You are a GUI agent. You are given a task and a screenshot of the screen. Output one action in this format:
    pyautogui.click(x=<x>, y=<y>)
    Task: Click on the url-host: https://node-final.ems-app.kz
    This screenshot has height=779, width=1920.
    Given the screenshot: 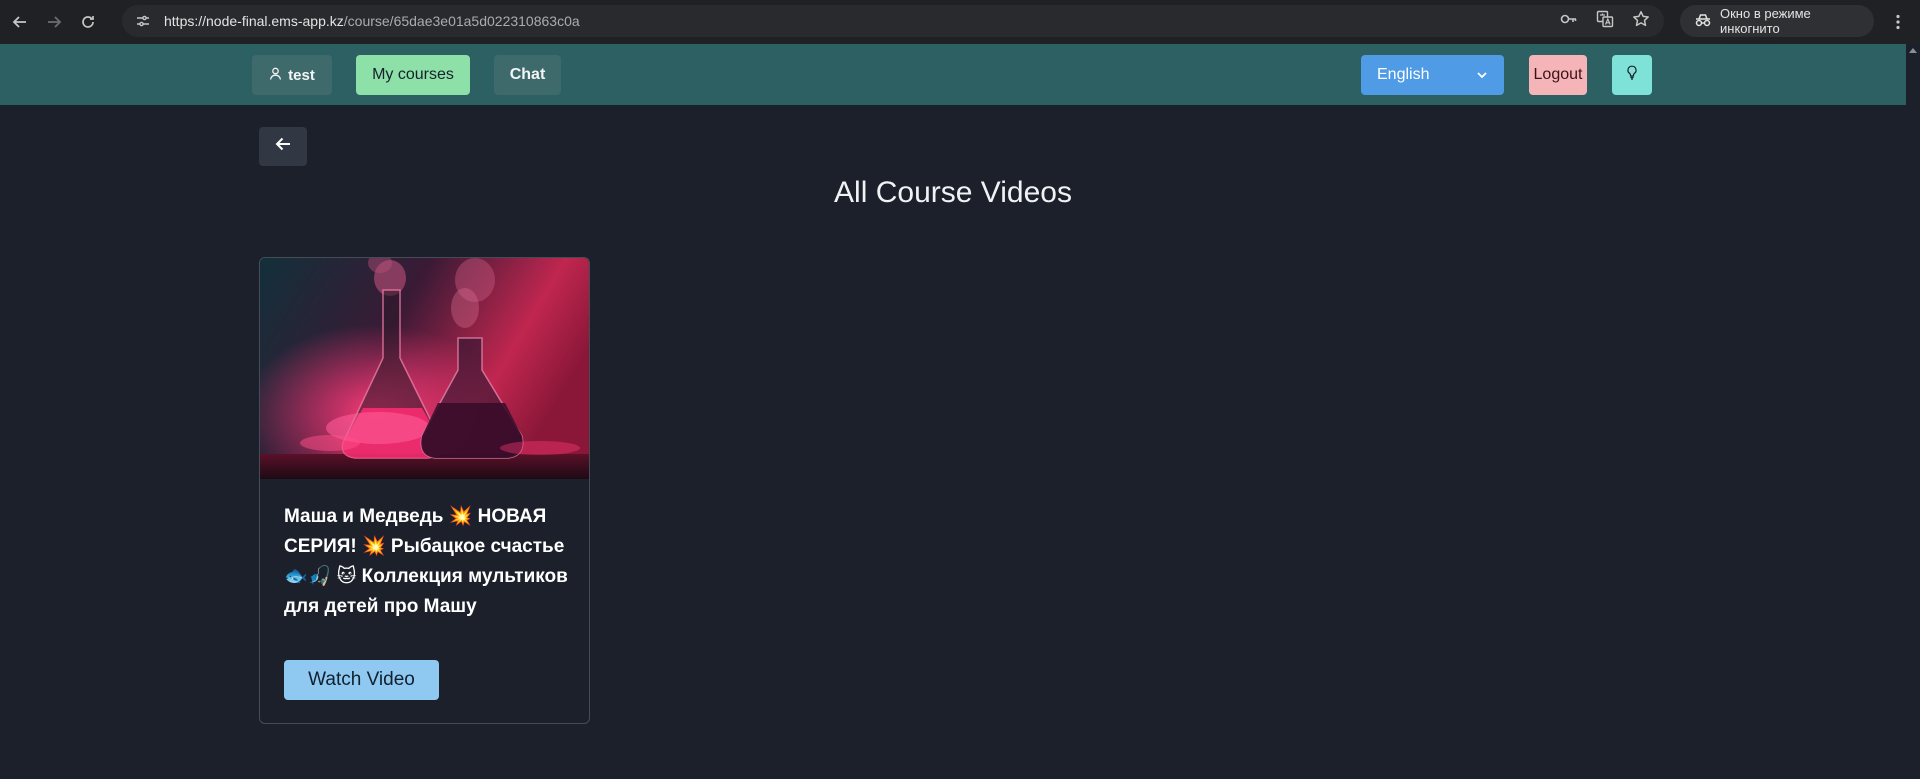 What is the action you would take?
    pyautogui.click(x=254, y=21)
    